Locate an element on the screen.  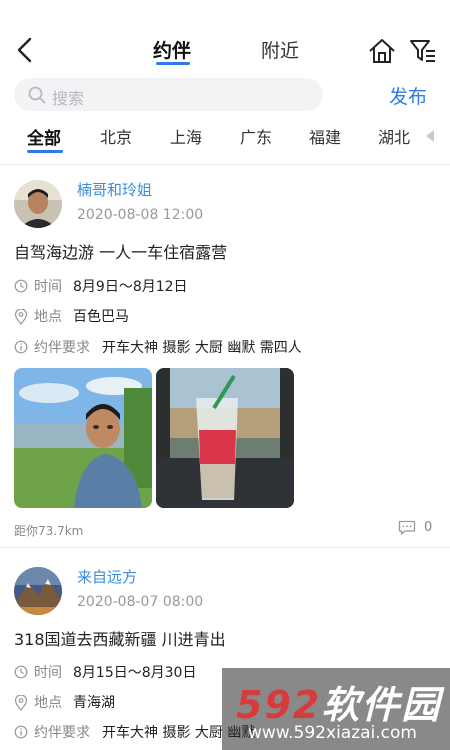
post-datetime: 2020-08-08 12:00 is located at coordinates (140, 215).